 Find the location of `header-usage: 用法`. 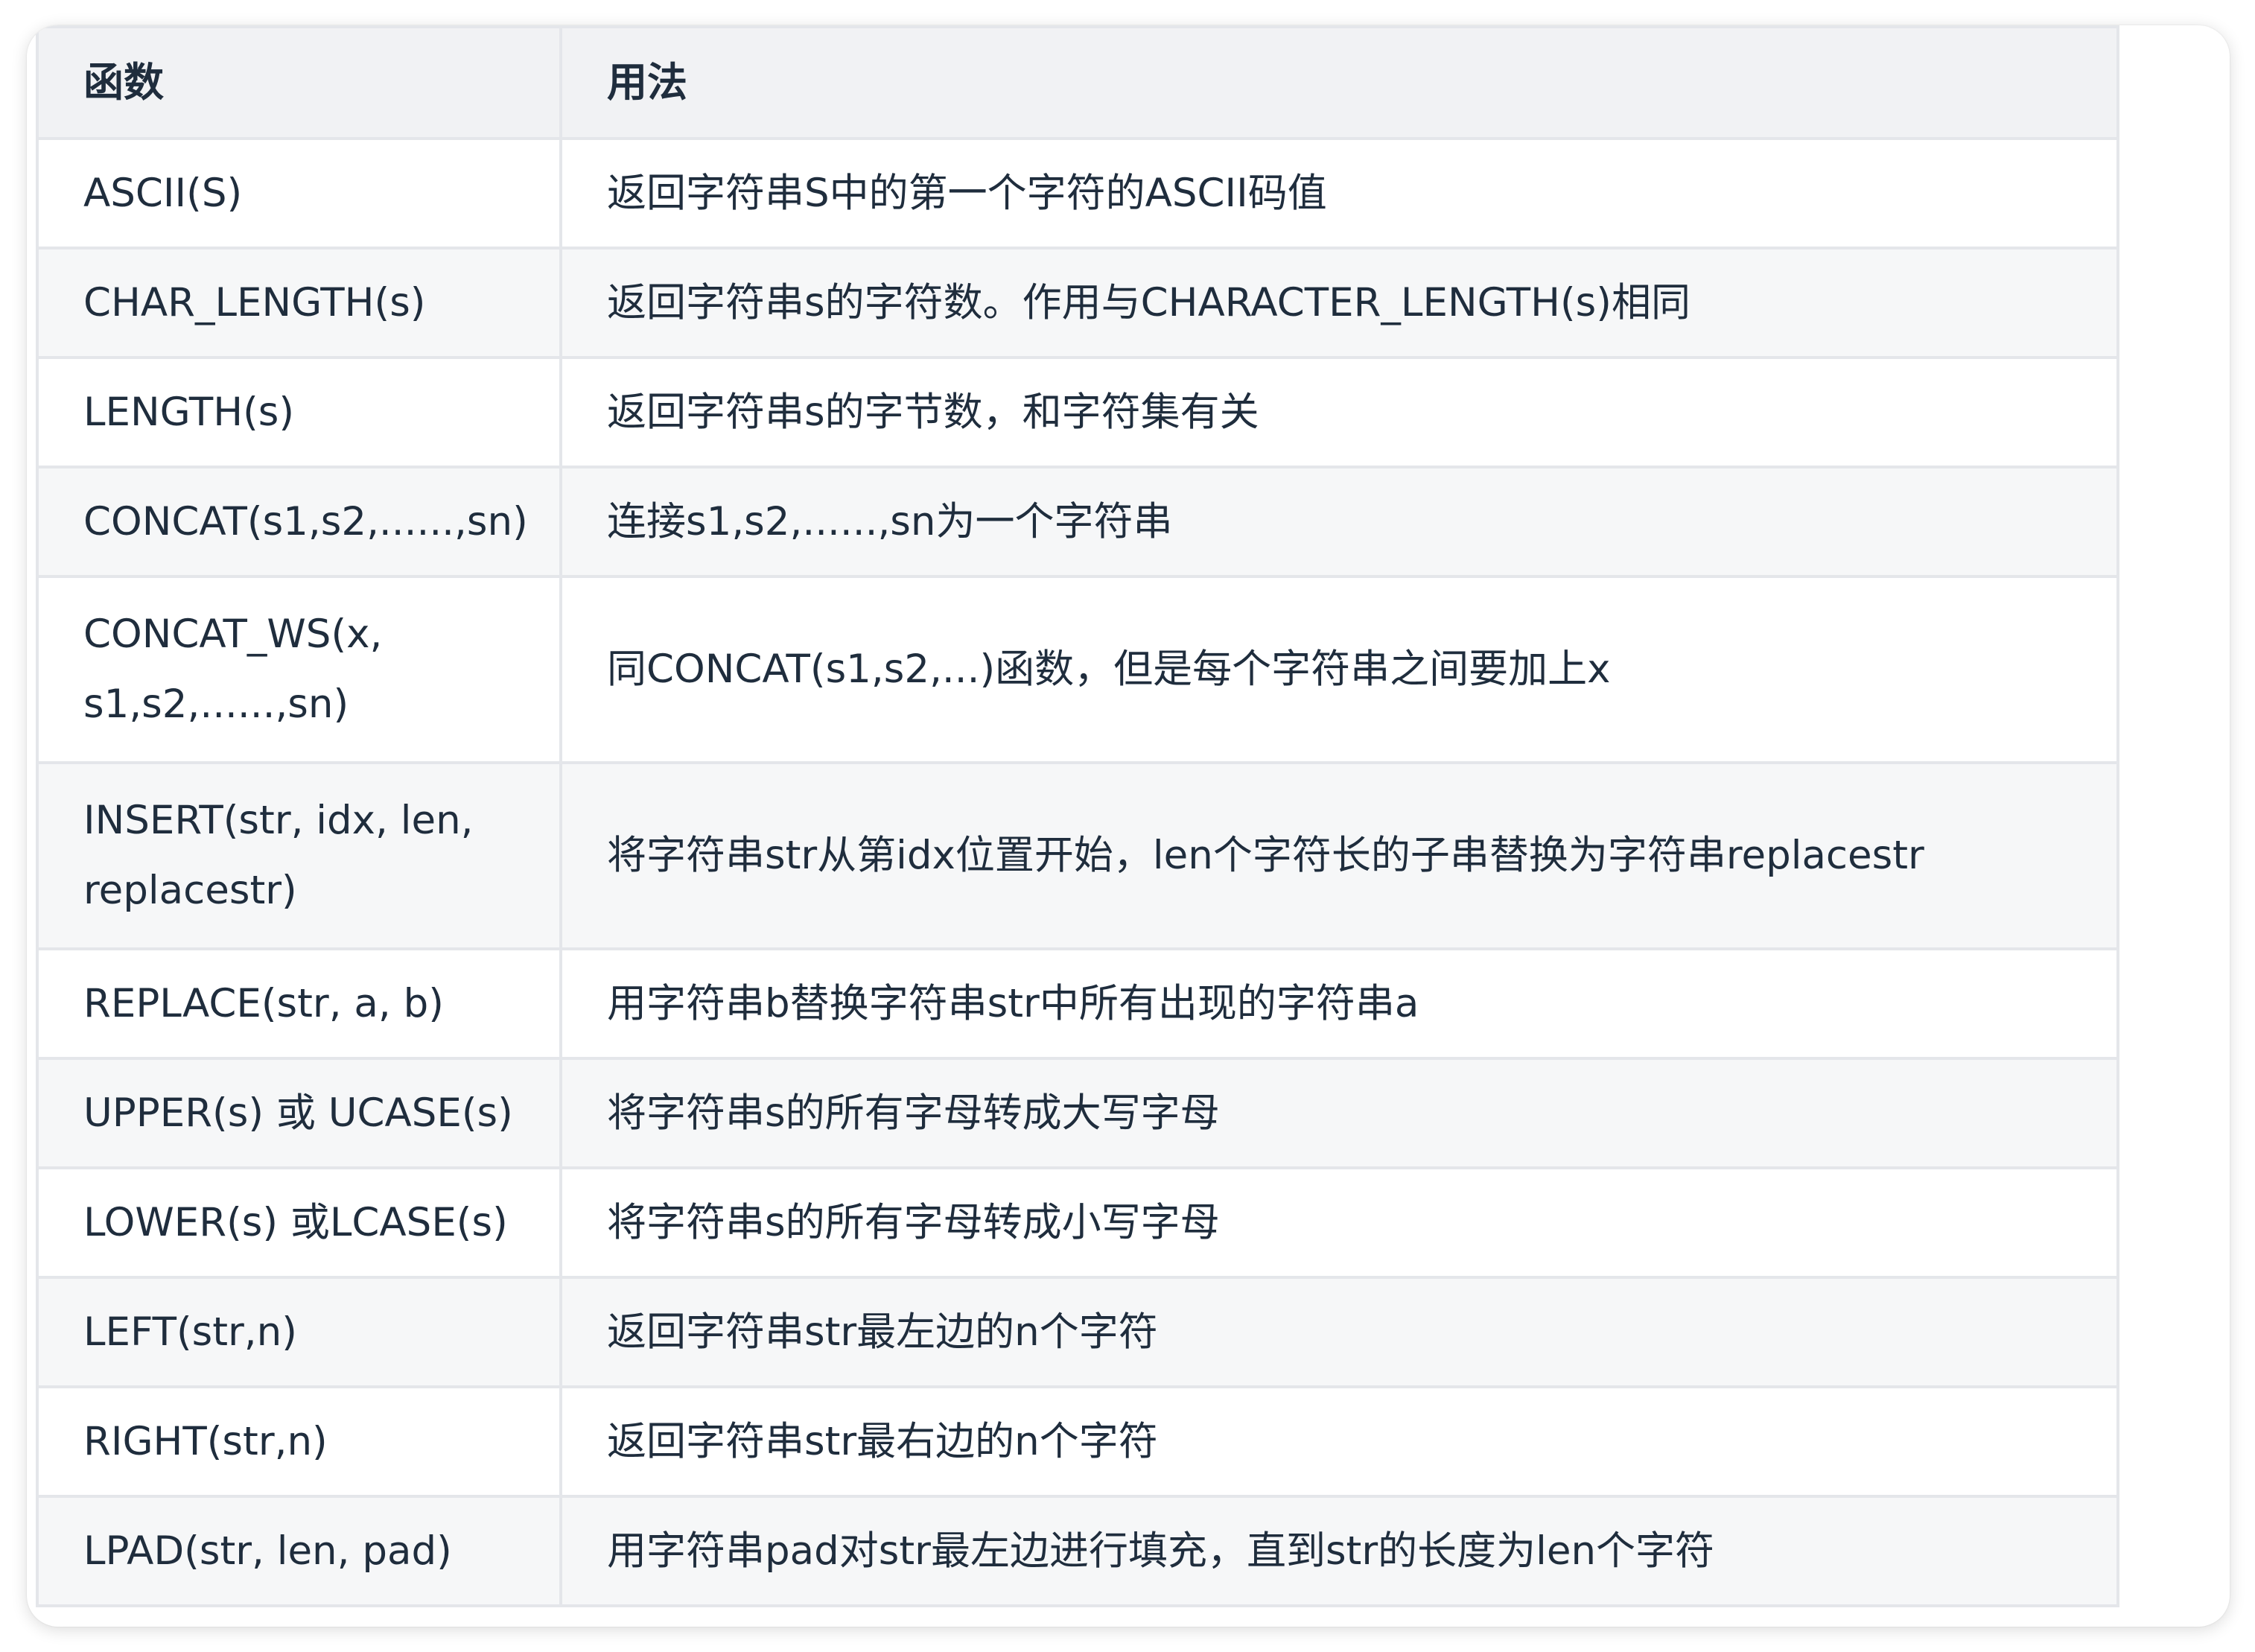

header-usage: 用法 is located at coordinates (1339, 82).